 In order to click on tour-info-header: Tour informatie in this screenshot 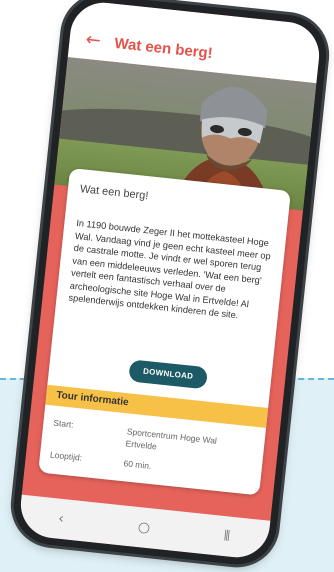, I will do `click(157, 406)`.